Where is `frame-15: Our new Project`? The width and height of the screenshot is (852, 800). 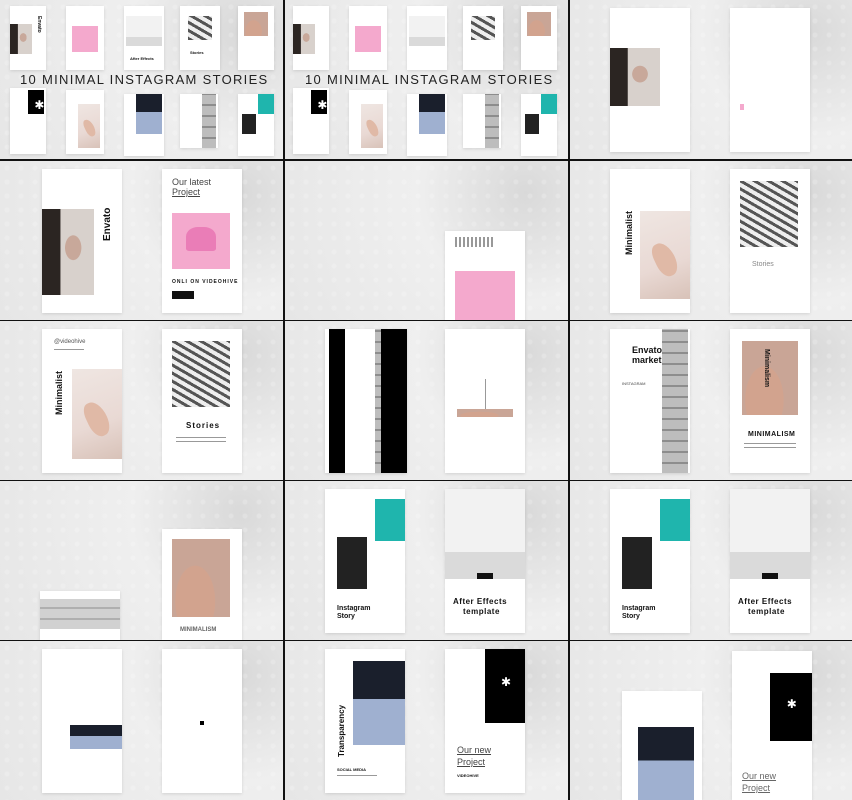 frame-15: Our new Project is located at coordinates (711, 720).